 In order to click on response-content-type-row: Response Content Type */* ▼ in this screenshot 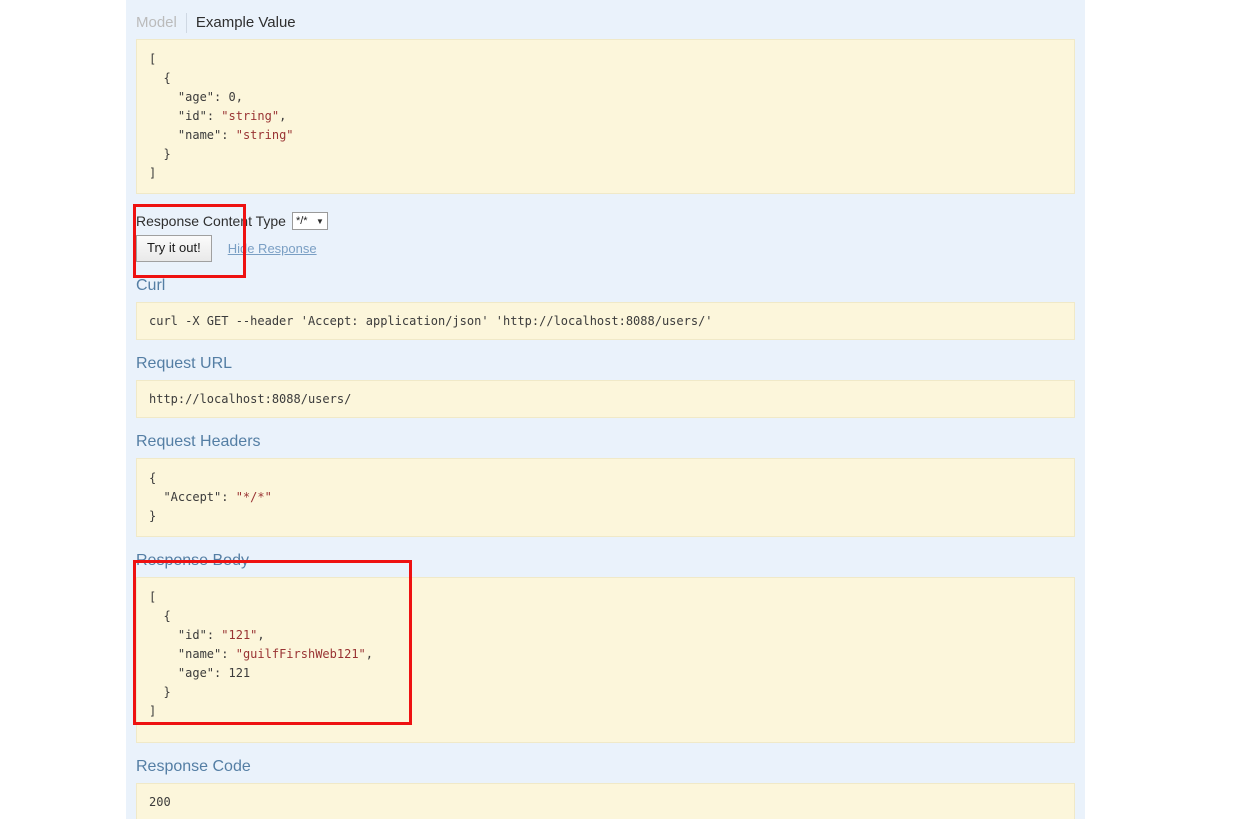, I will do `click(610, 221)`.